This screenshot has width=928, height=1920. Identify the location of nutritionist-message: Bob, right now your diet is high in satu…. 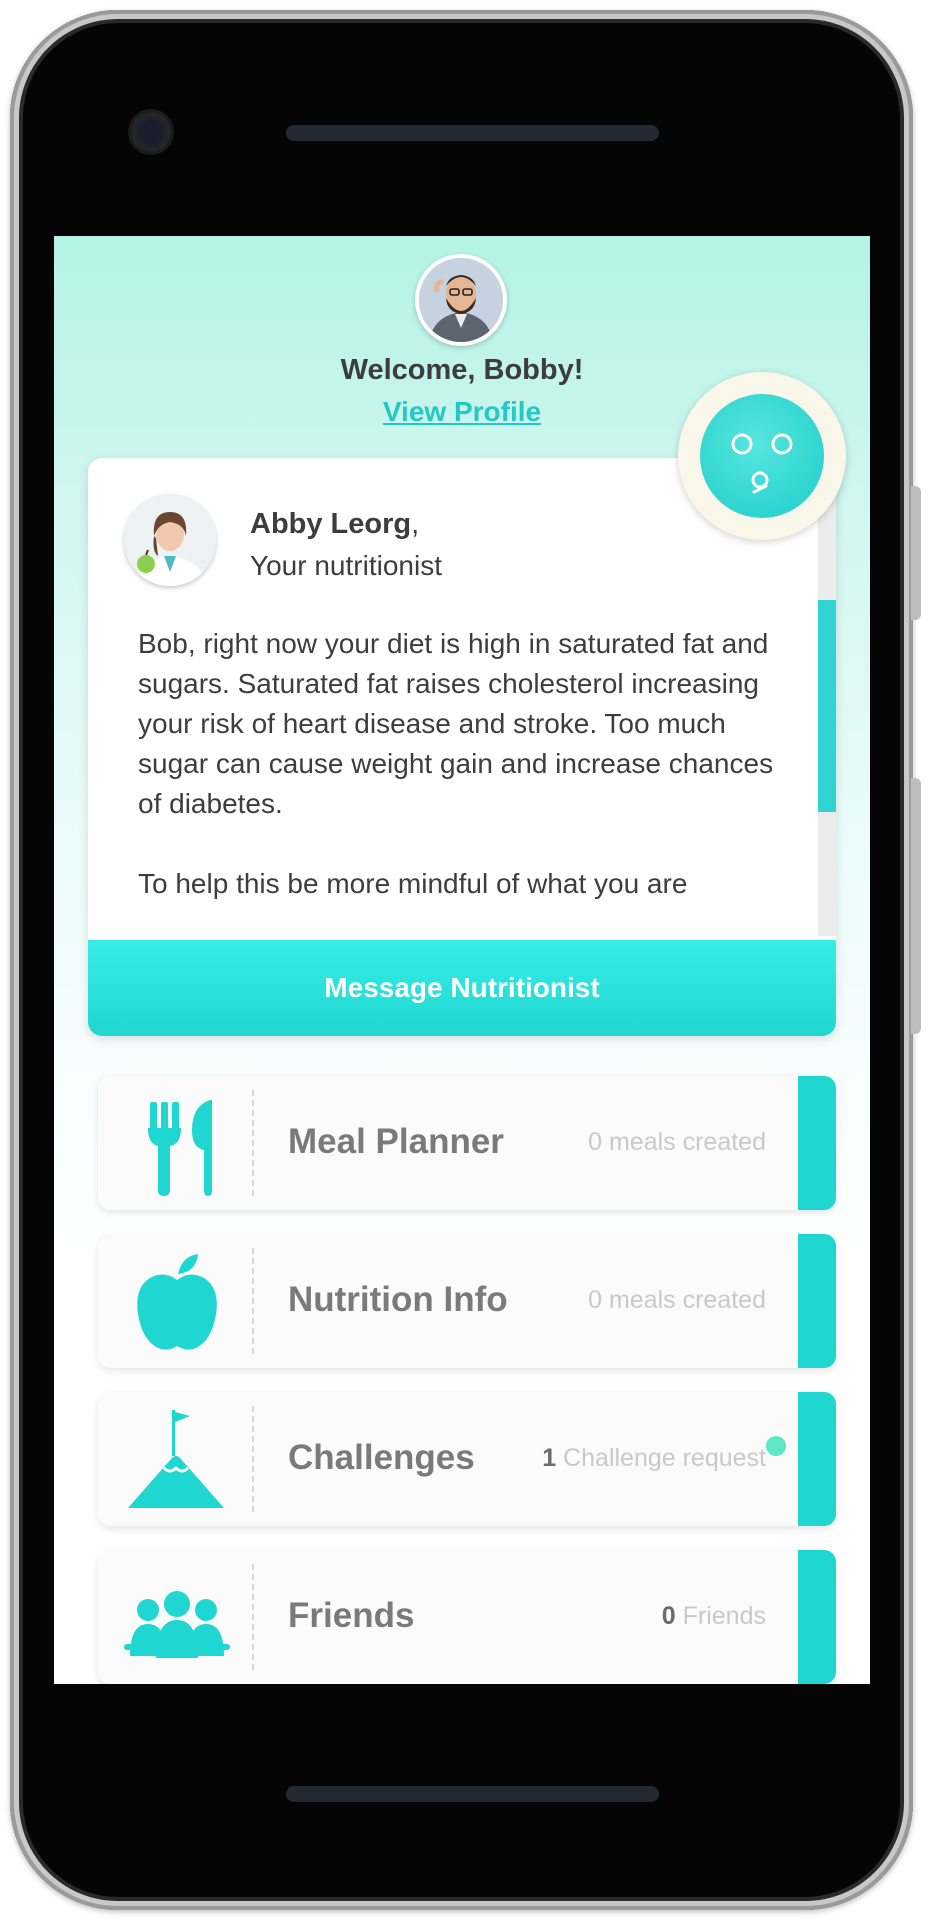
(463, 784).